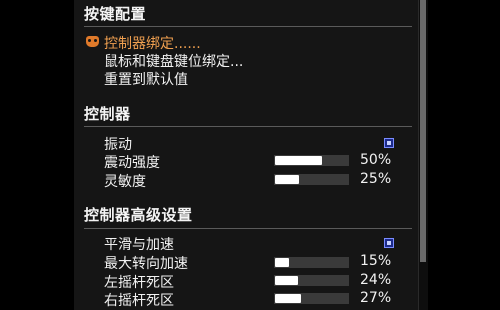 The width and height of the screenshot is (500, 310). Describe the element at coordinates (115, 14) in the screenshot. I see `section-title-key-config: 按键配置` at that location.